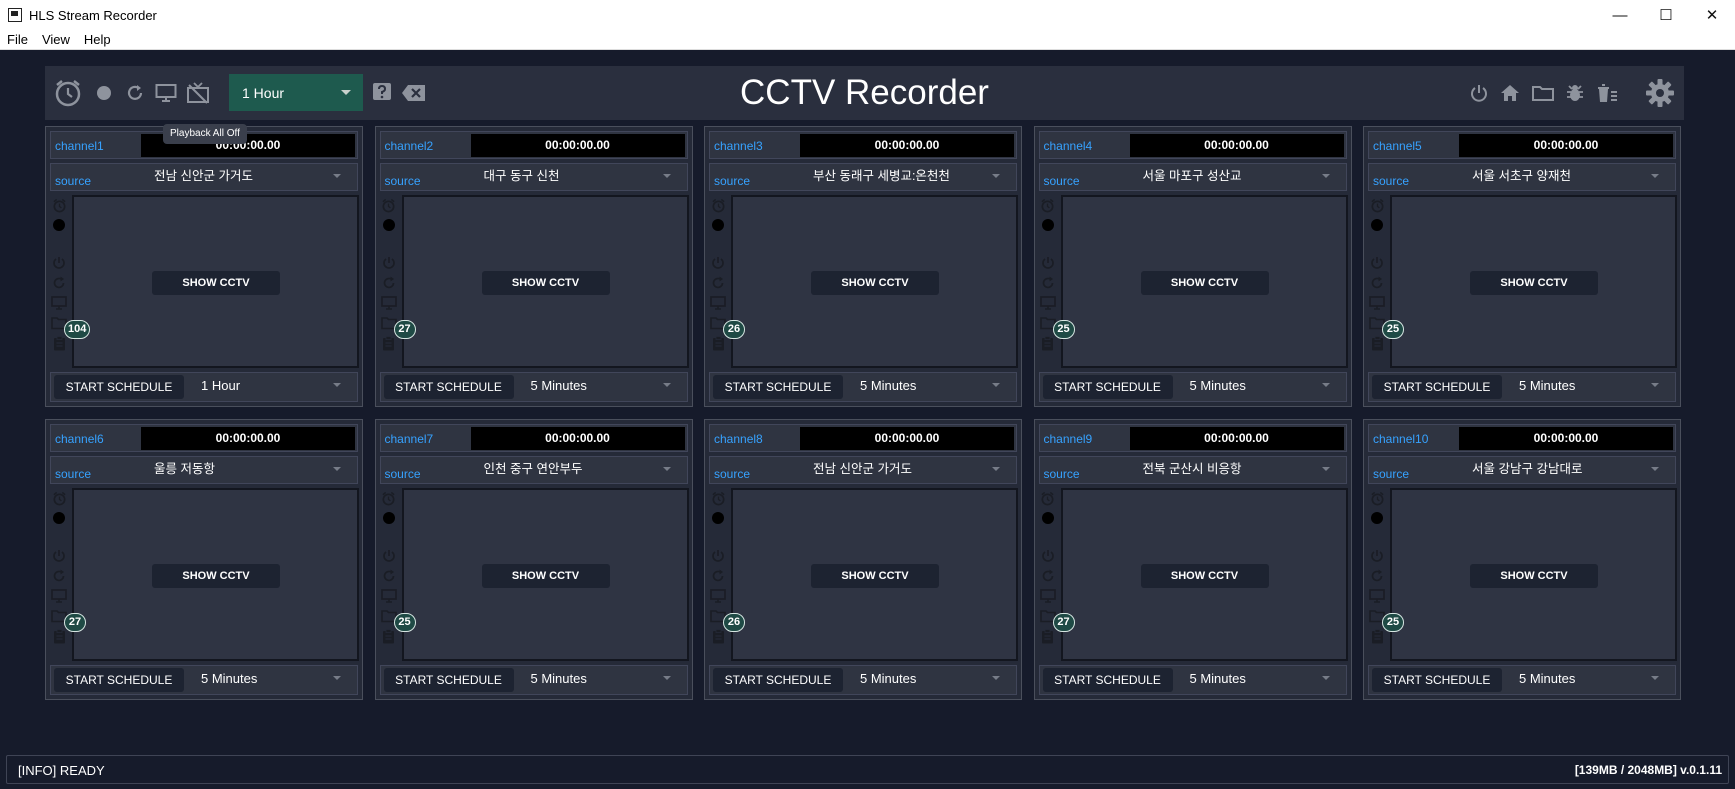 This screenshot has height=789, width=1735. What do you see at coordinates (1543, 93) in the screenshot?
I see `folder-icon` at bounding box center [1543, 93].